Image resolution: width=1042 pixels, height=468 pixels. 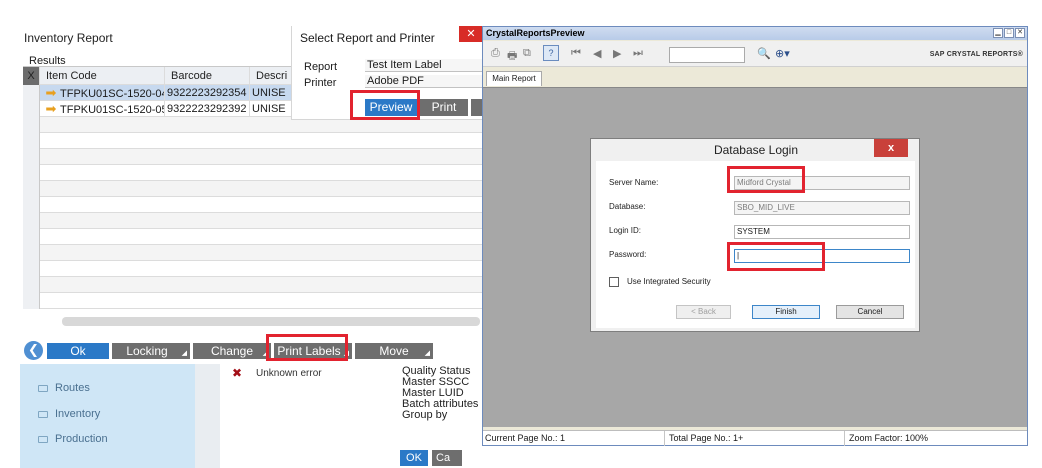 I want to click on zoom-icon: ⊕▾, so click(x=782, y=53).